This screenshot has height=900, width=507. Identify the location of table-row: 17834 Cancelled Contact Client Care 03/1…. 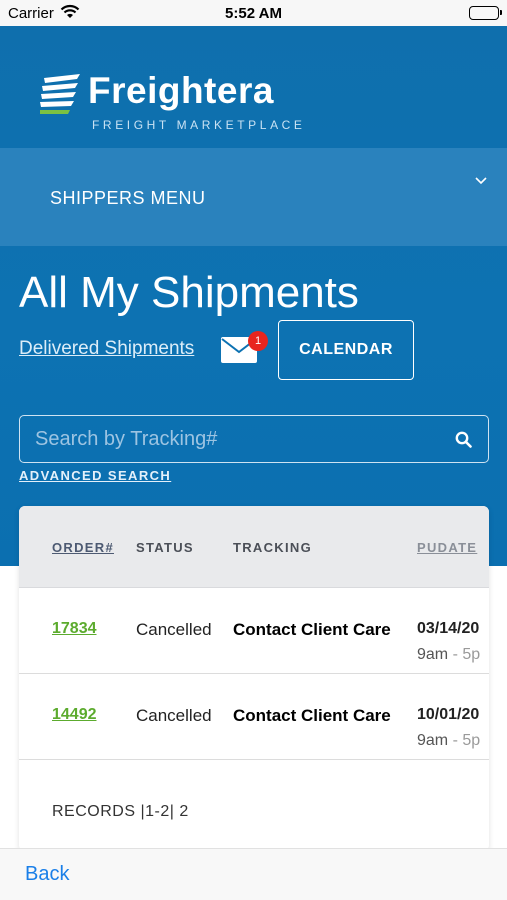
(254, 631).